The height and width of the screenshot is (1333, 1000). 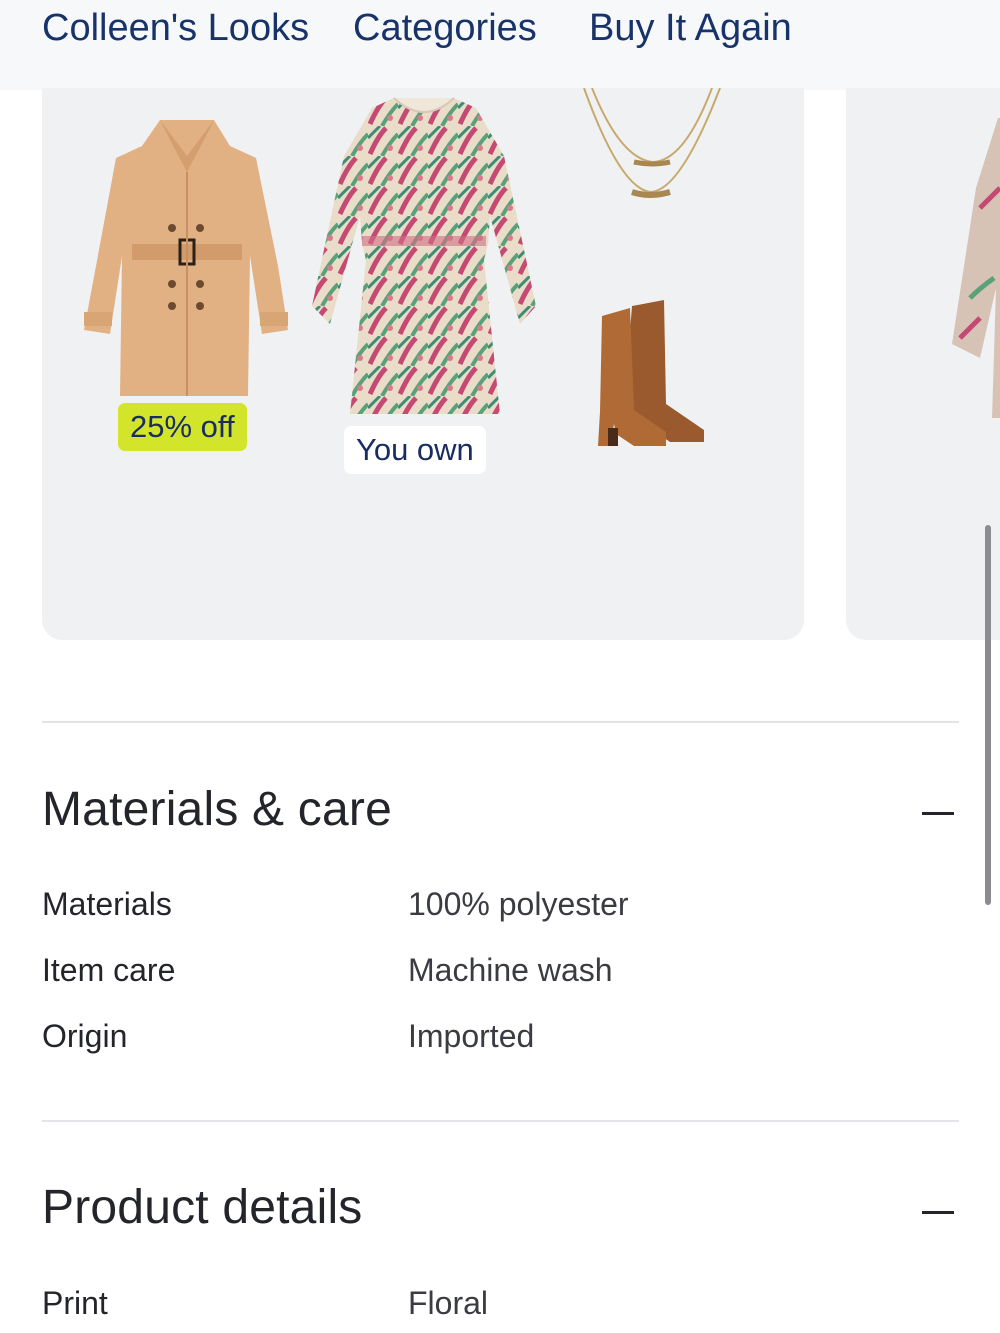 What do you see at coordinates (471, 1036) in the screenshot?
I see `origin-value: Imported` at bounding box center [471, 1036].